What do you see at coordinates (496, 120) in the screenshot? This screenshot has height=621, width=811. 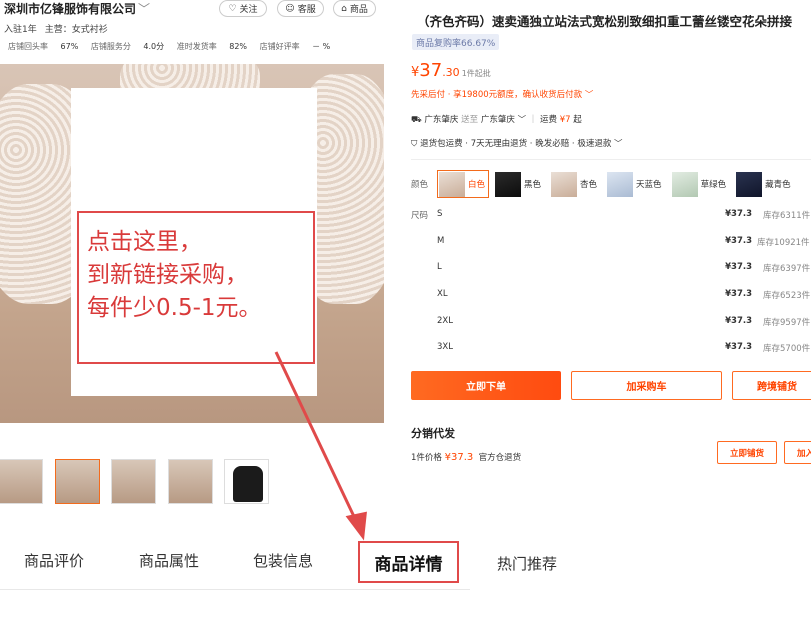 I see `shipping-info: ⛟ 广东肇庆 送至 广东肇庆 ﹀ ｜ 运费 ¥7 起` at bounding box center [496, 120].